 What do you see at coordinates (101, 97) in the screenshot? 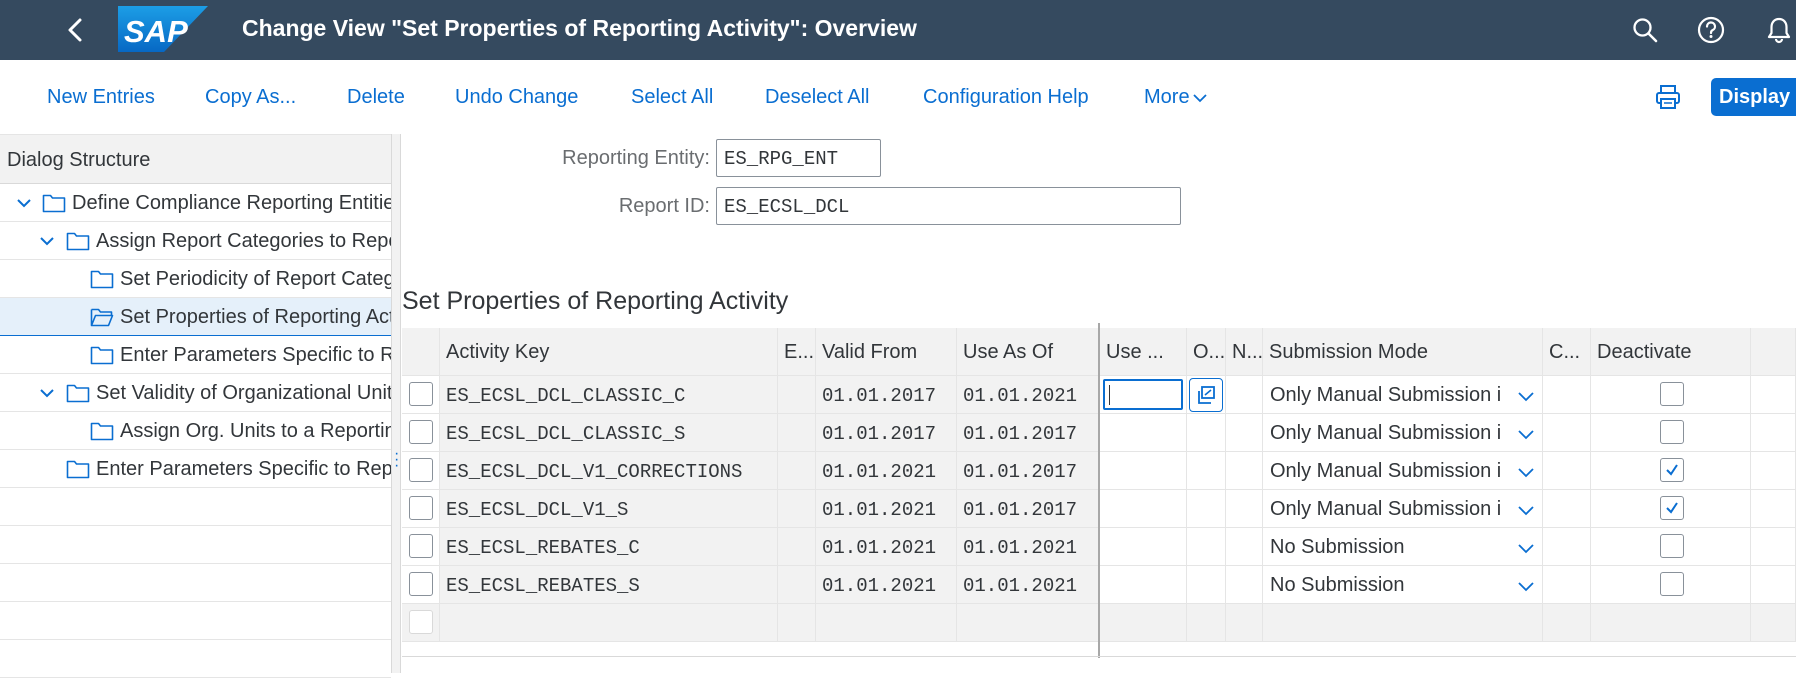
I see `new-entries-button: New Entries` at bounding box center [101, 97].